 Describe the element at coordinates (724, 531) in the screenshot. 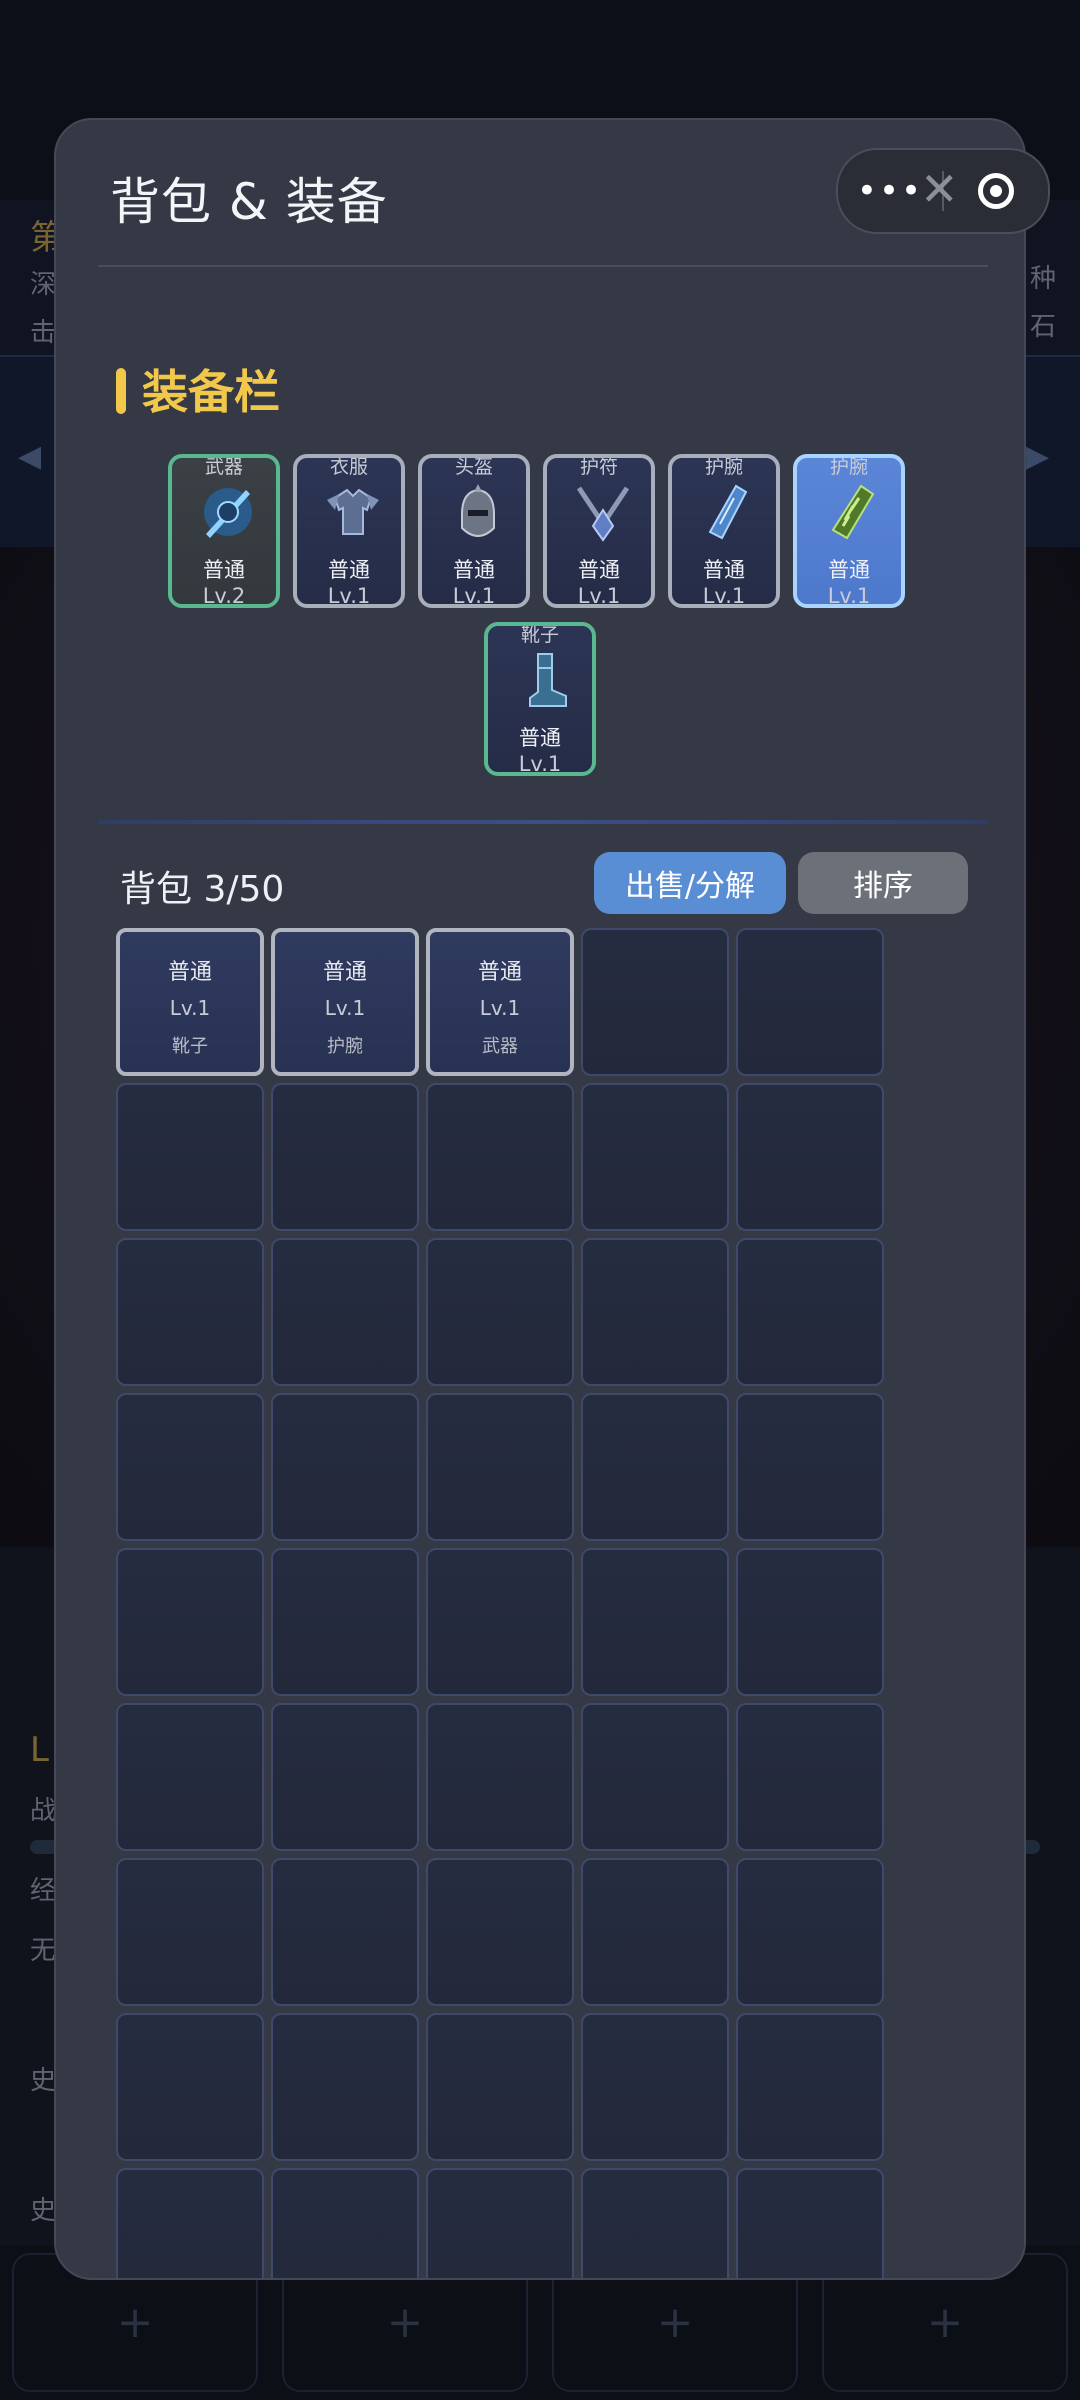

I see `equip-slot-bracer: 护腕 普通 Lv.1` at that location.